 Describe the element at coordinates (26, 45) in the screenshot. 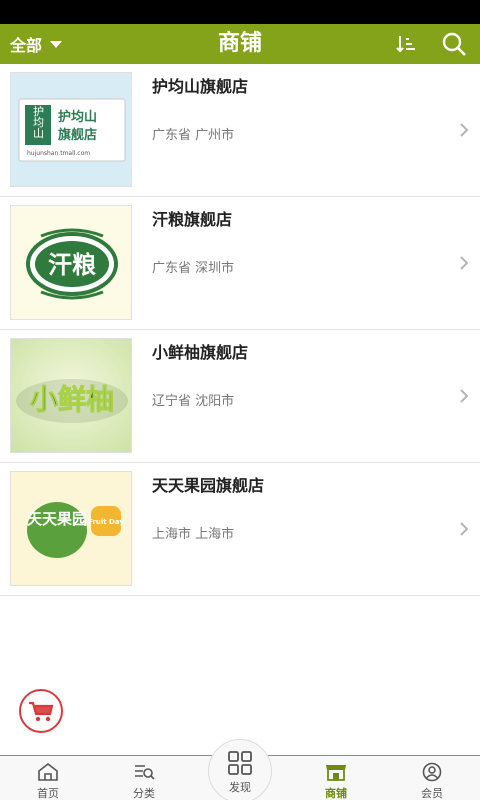

I see `filter-label: 全部` at that location.